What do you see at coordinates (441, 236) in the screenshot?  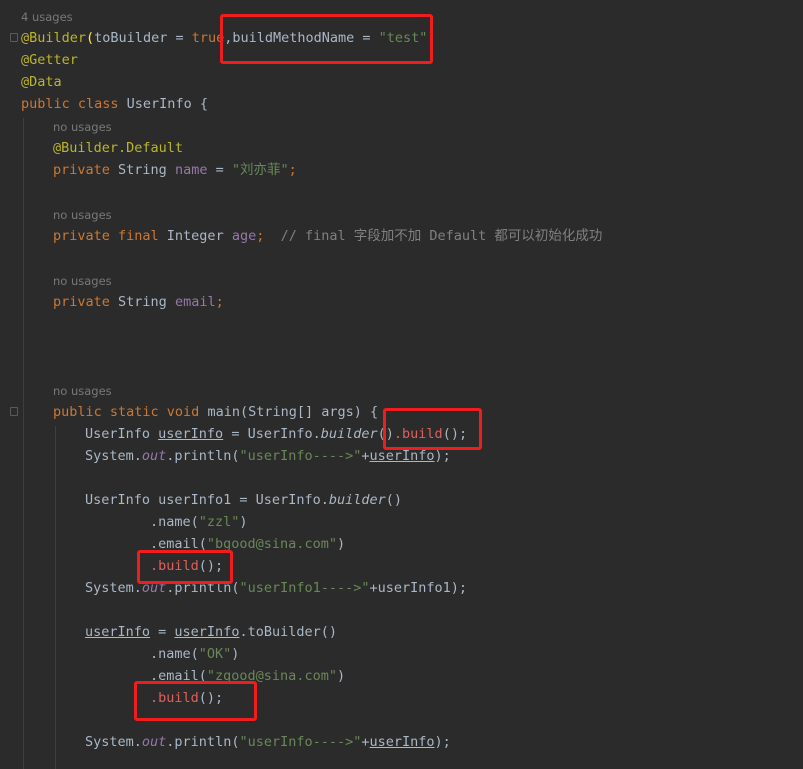 I see `code-comment: // final 字段加不加 Default 都可以初始化成功` at bounding box center [441, 236].